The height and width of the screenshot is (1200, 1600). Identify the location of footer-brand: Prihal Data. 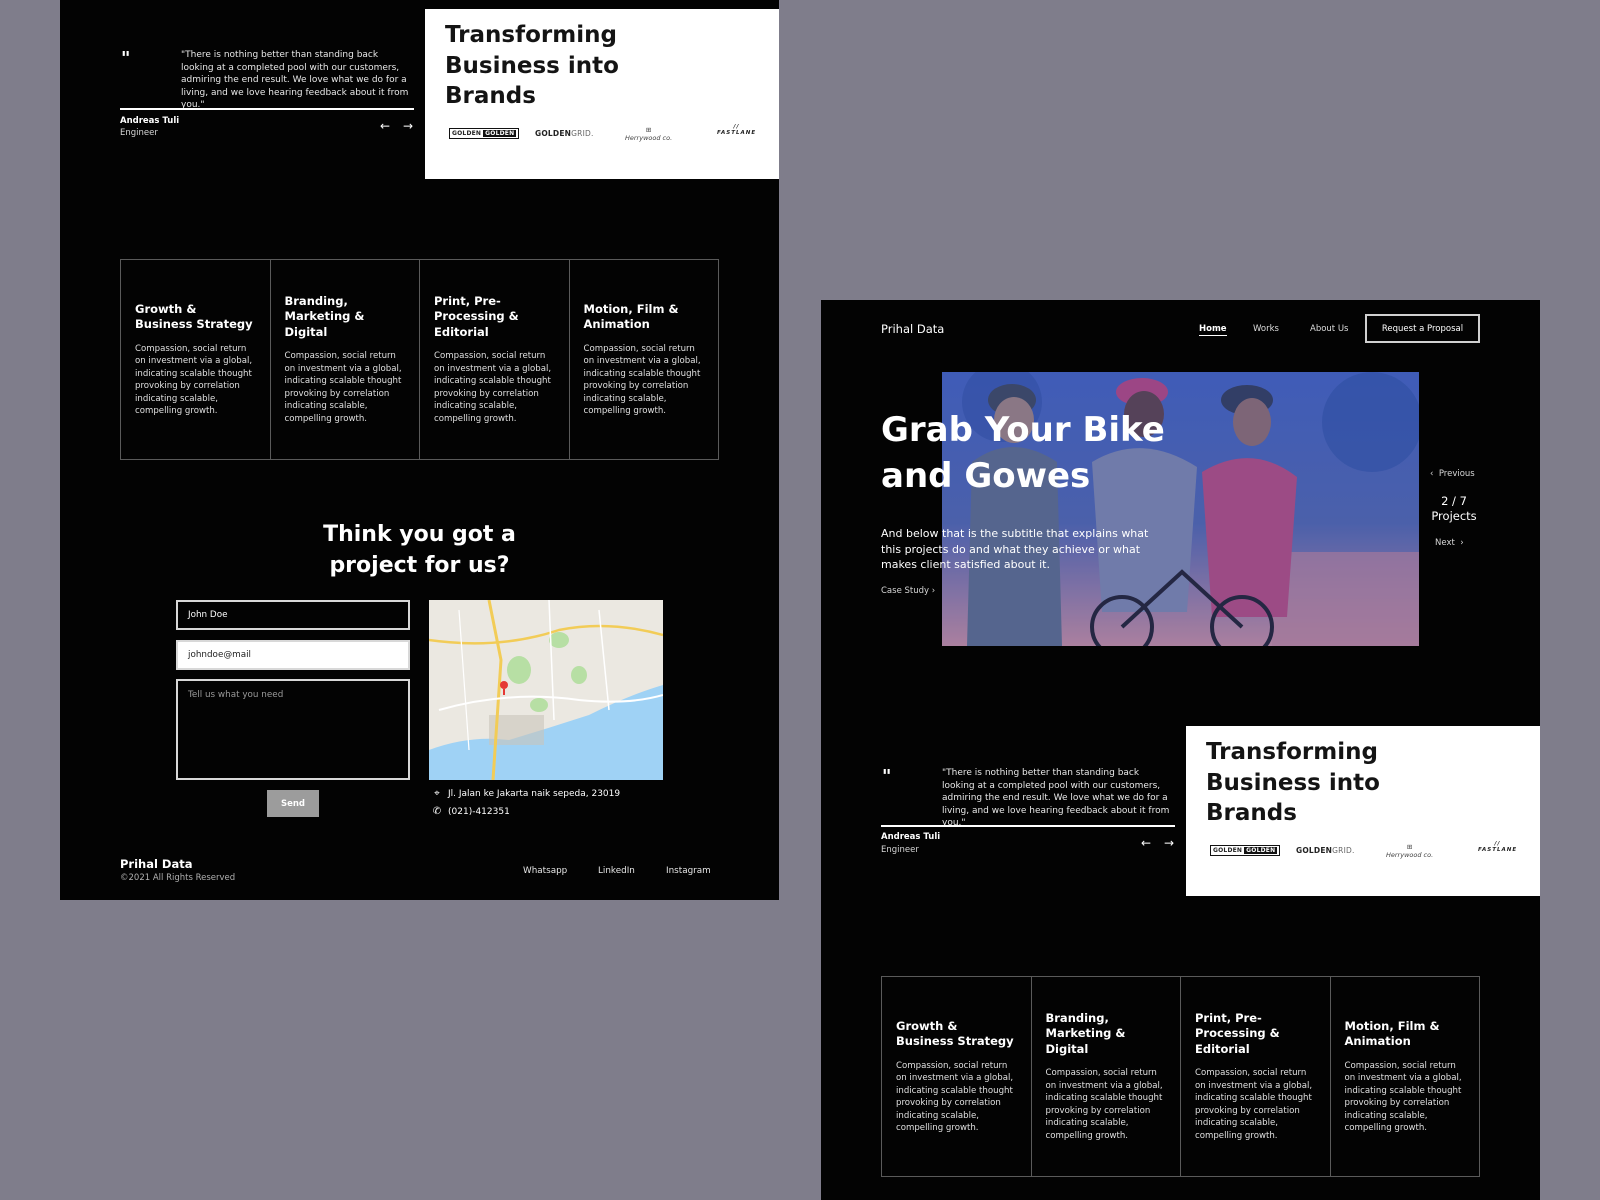
(156, 864).